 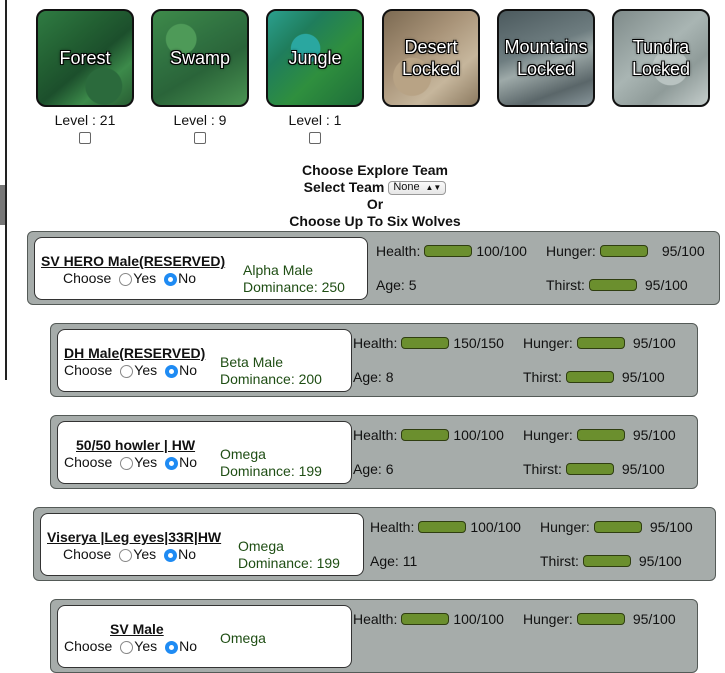 I want to click on area-forest-tile: Forest, so click(x=85, y=58).